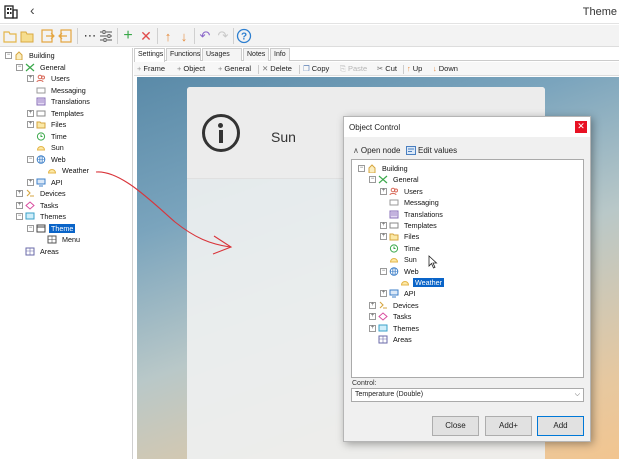 The image size is (619, 459). What do you see at coordinates (27, 36) in the screenshot?
I see `open-folder-icon` at bounding box center [27, 36].